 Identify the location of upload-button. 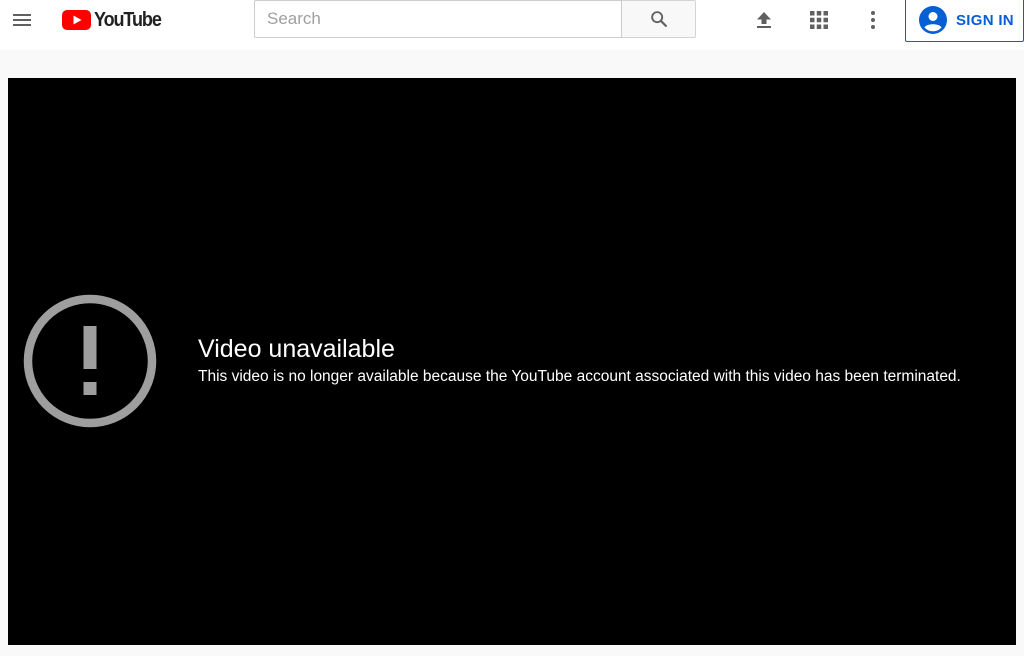
(764, 20).